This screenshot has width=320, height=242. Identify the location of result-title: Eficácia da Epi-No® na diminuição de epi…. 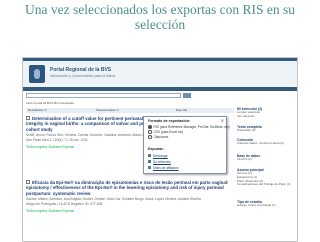
(127, 188).